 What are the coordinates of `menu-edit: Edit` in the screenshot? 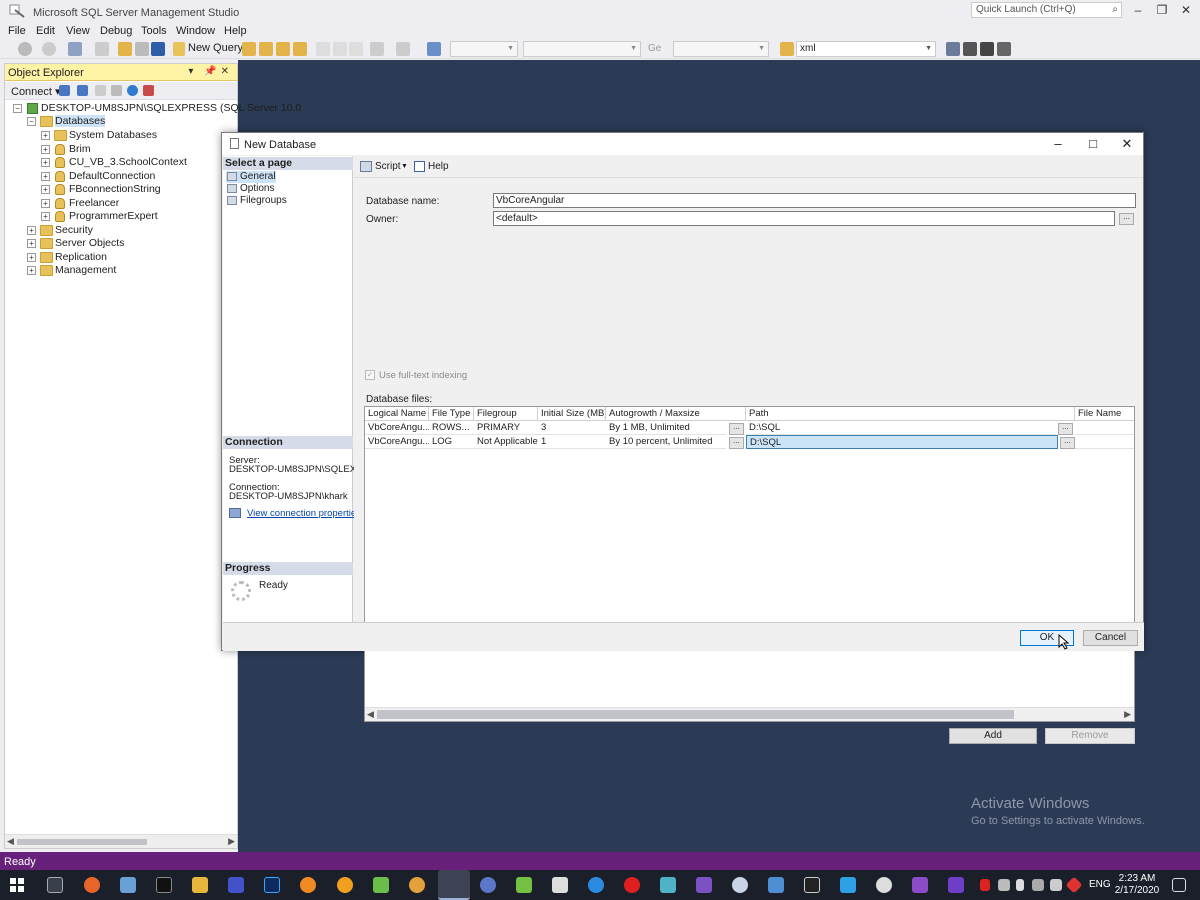 It's located at (45, 31).